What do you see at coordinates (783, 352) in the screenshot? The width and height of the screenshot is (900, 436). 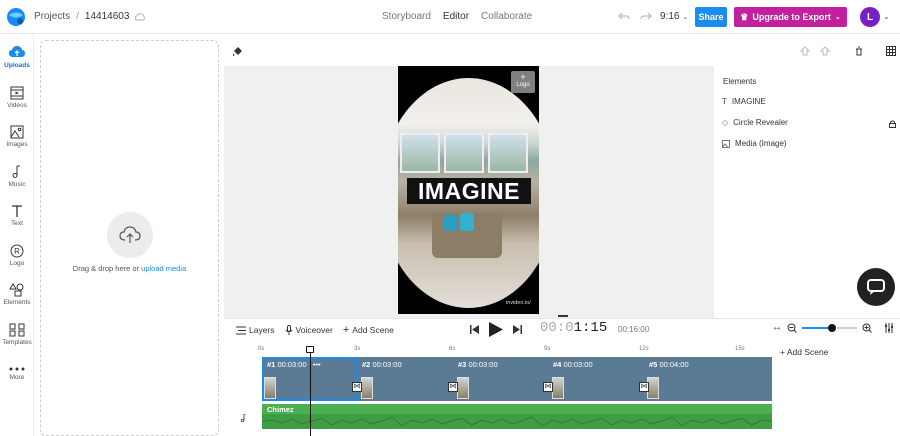 I see `plus-icon: +` at bounding box center [783, 352].